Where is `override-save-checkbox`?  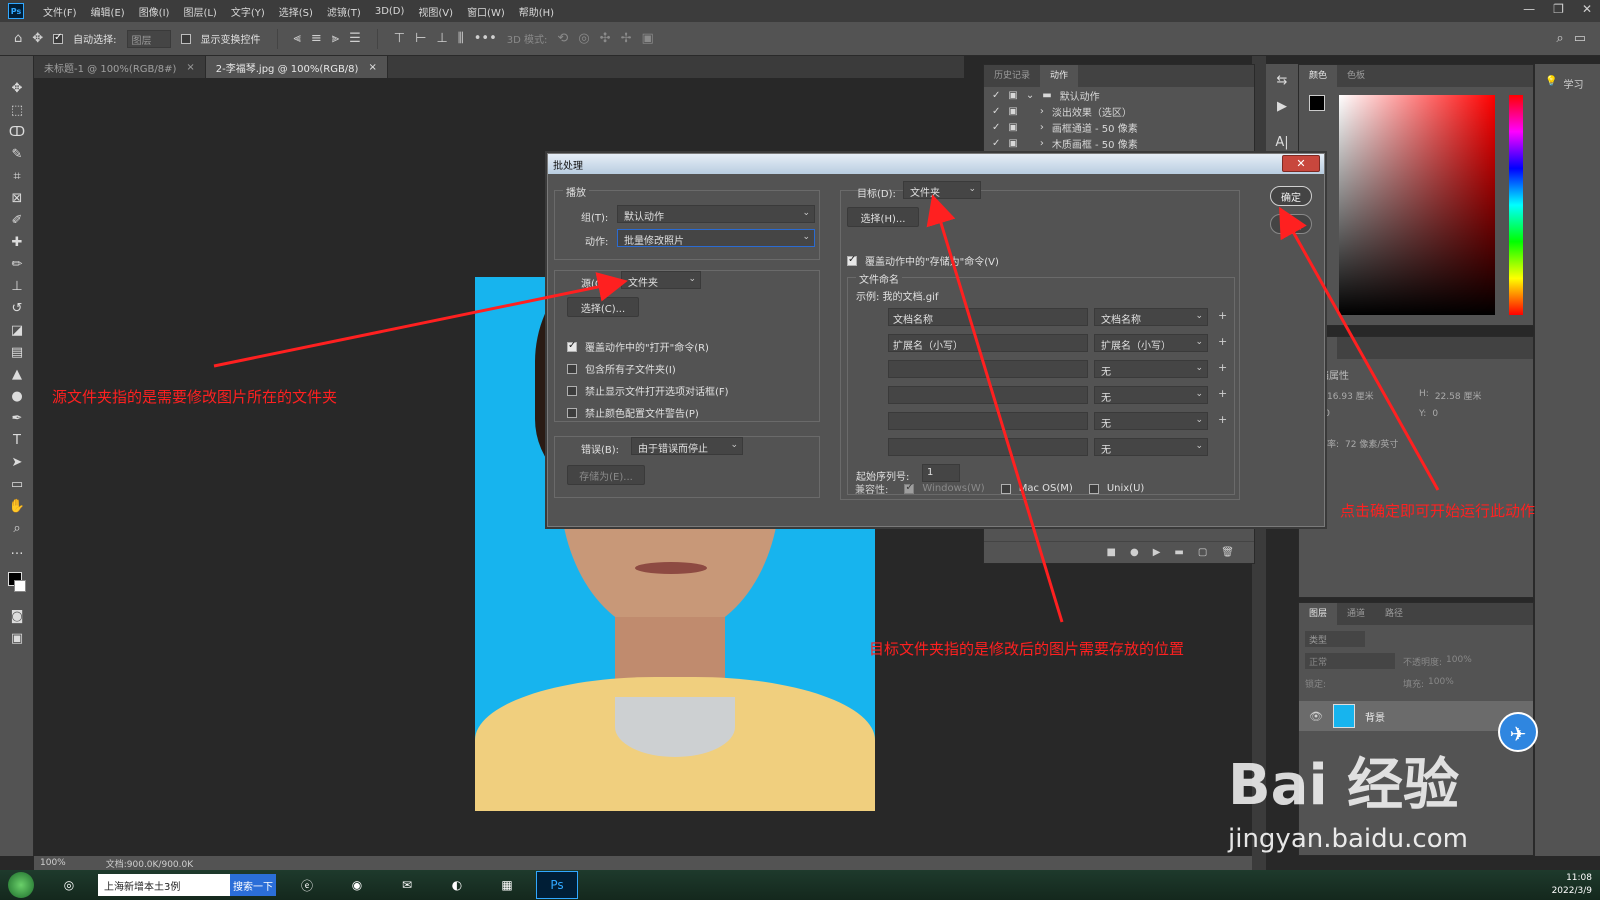 override-save-checkbox is located at coordinates (852, 260).